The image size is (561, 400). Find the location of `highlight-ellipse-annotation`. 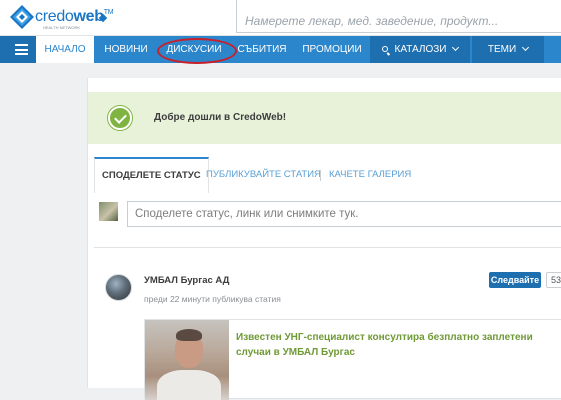

highlight-ellipse-annotation is located at coordinates (197, 51).